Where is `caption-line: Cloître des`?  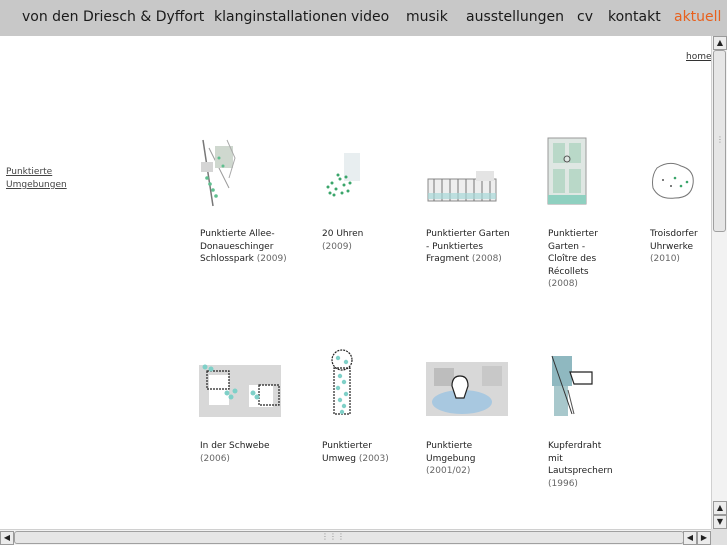 caption-line: Cloître des is located at coordinates (572, 259).